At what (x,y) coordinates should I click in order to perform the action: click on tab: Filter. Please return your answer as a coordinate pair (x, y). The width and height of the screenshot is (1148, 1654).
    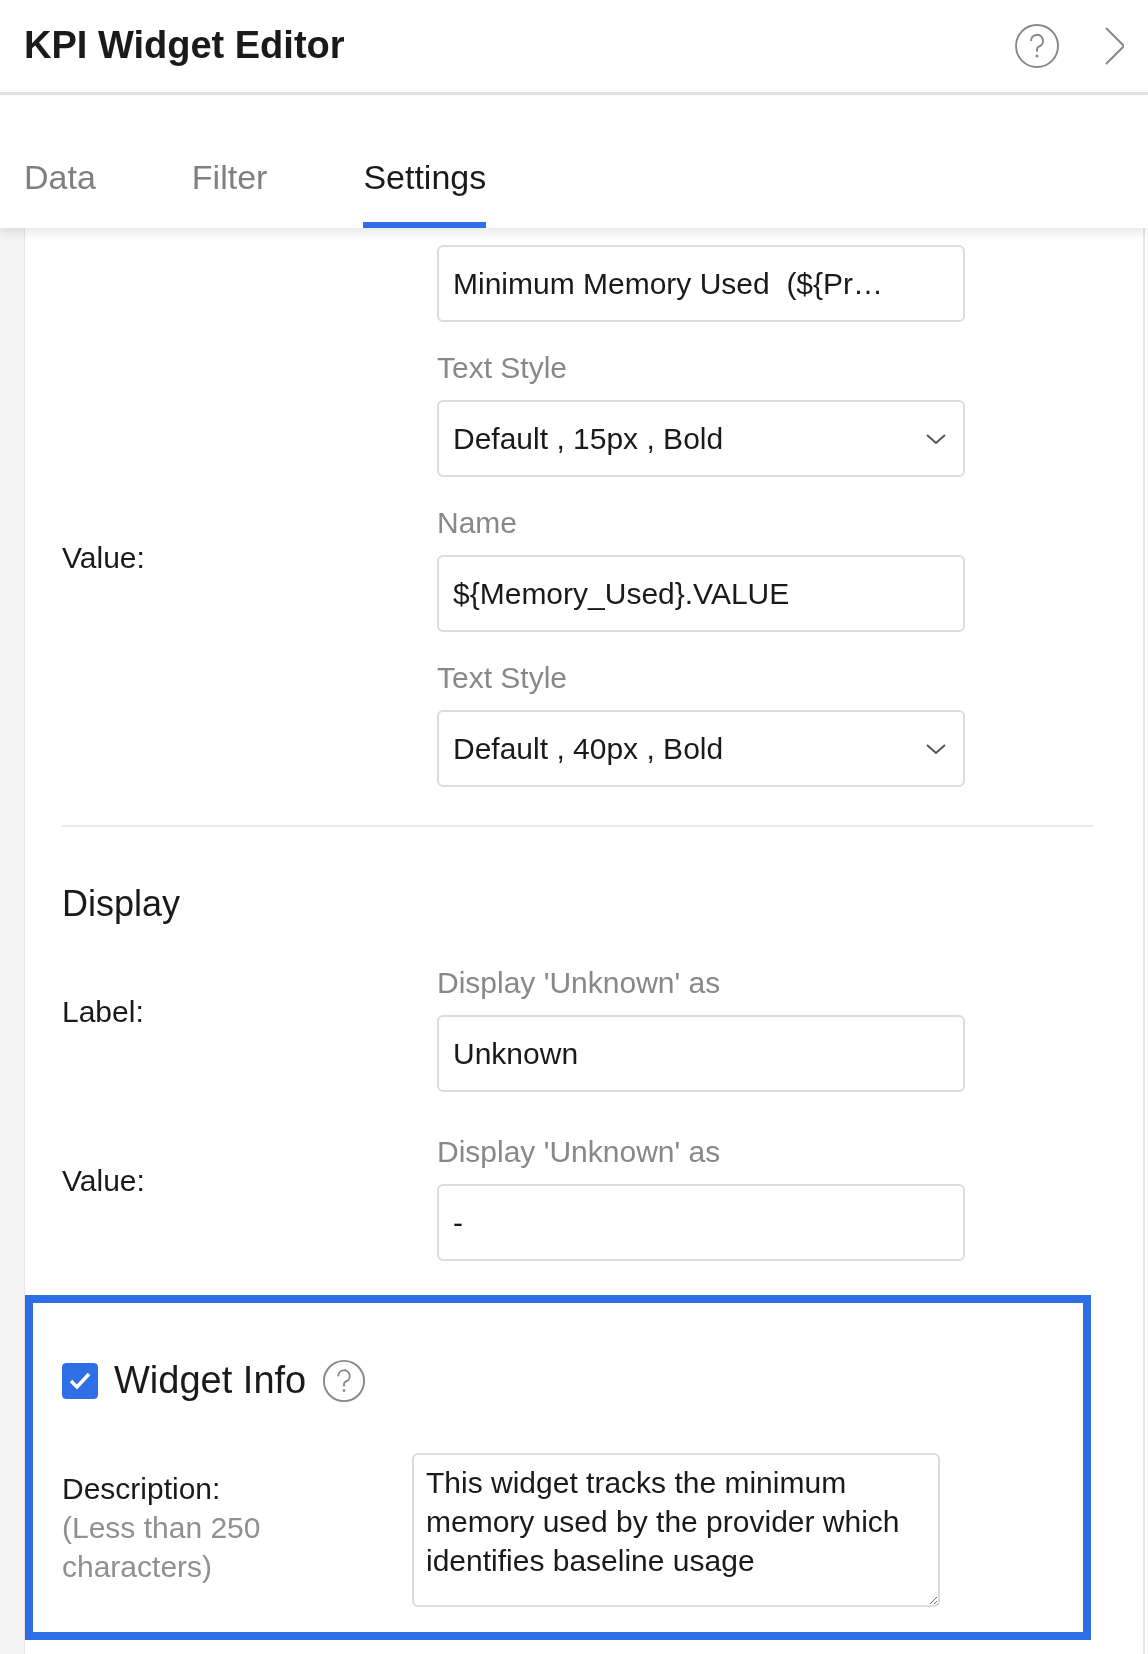
    Looking at the image, I should click on (229, 192).